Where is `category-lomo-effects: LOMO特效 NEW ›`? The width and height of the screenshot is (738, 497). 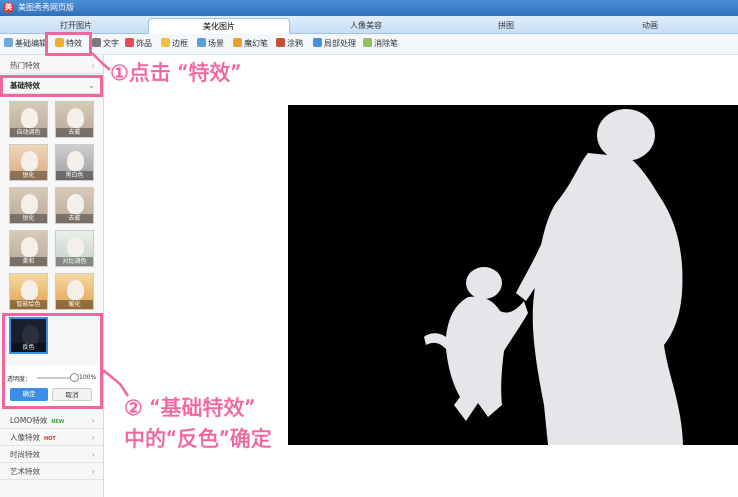
category-lomo-effects: LOMO特效 NEW › is located at coordinates (51, 420).